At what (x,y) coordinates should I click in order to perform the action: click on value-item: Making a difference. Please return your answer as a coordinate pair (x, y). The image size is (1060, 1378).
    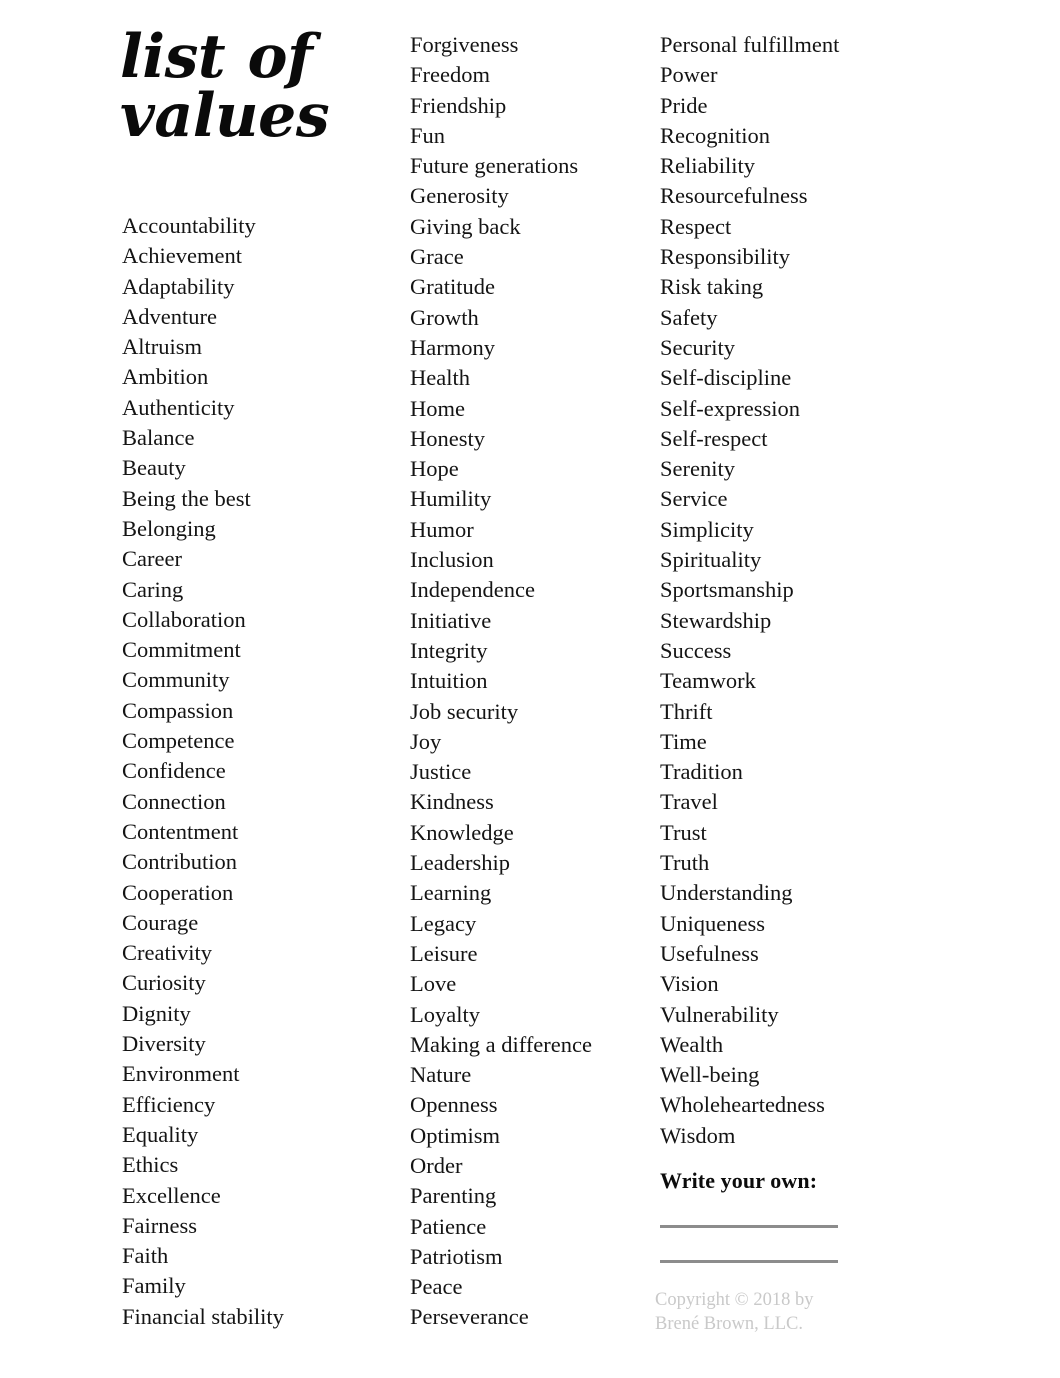
    Looking at the image, I should click on (534, 1045).